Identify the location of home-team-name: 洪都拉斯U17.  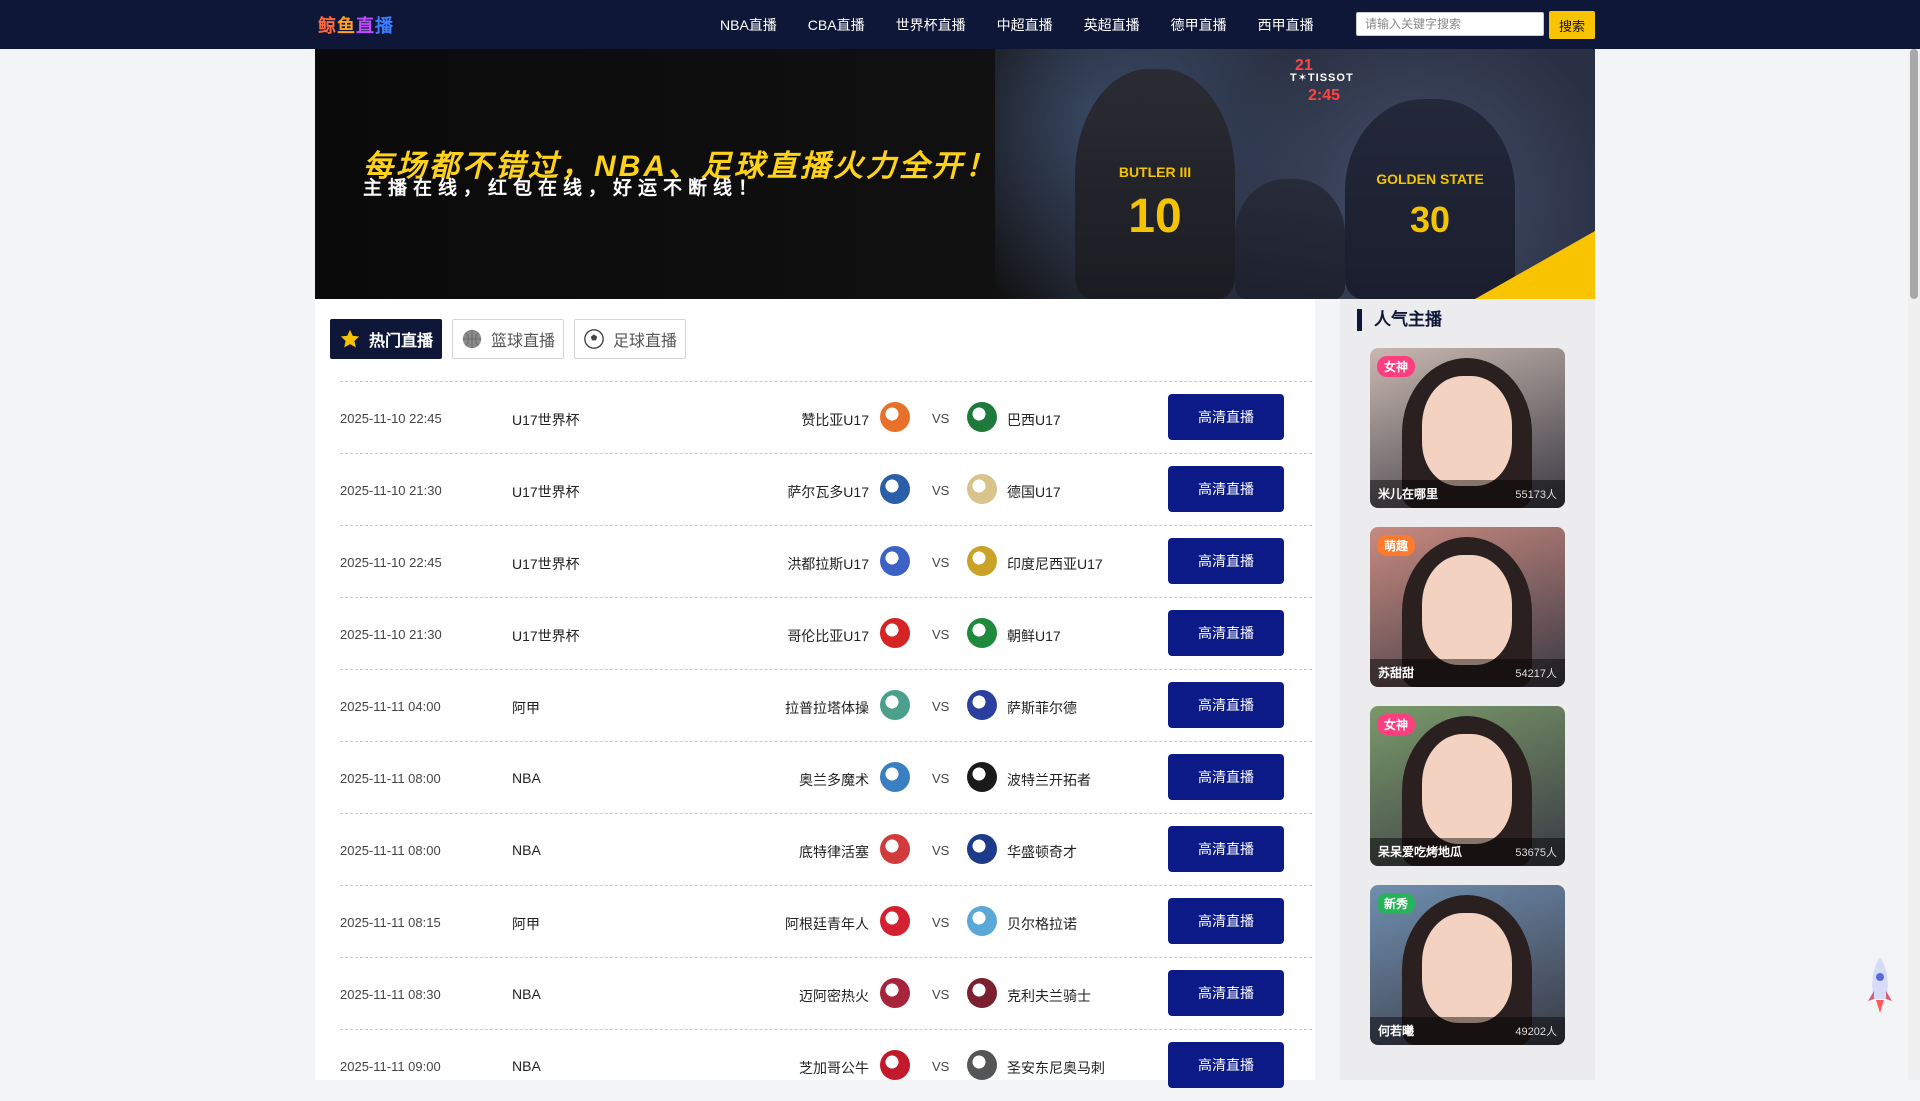
(828, 564).